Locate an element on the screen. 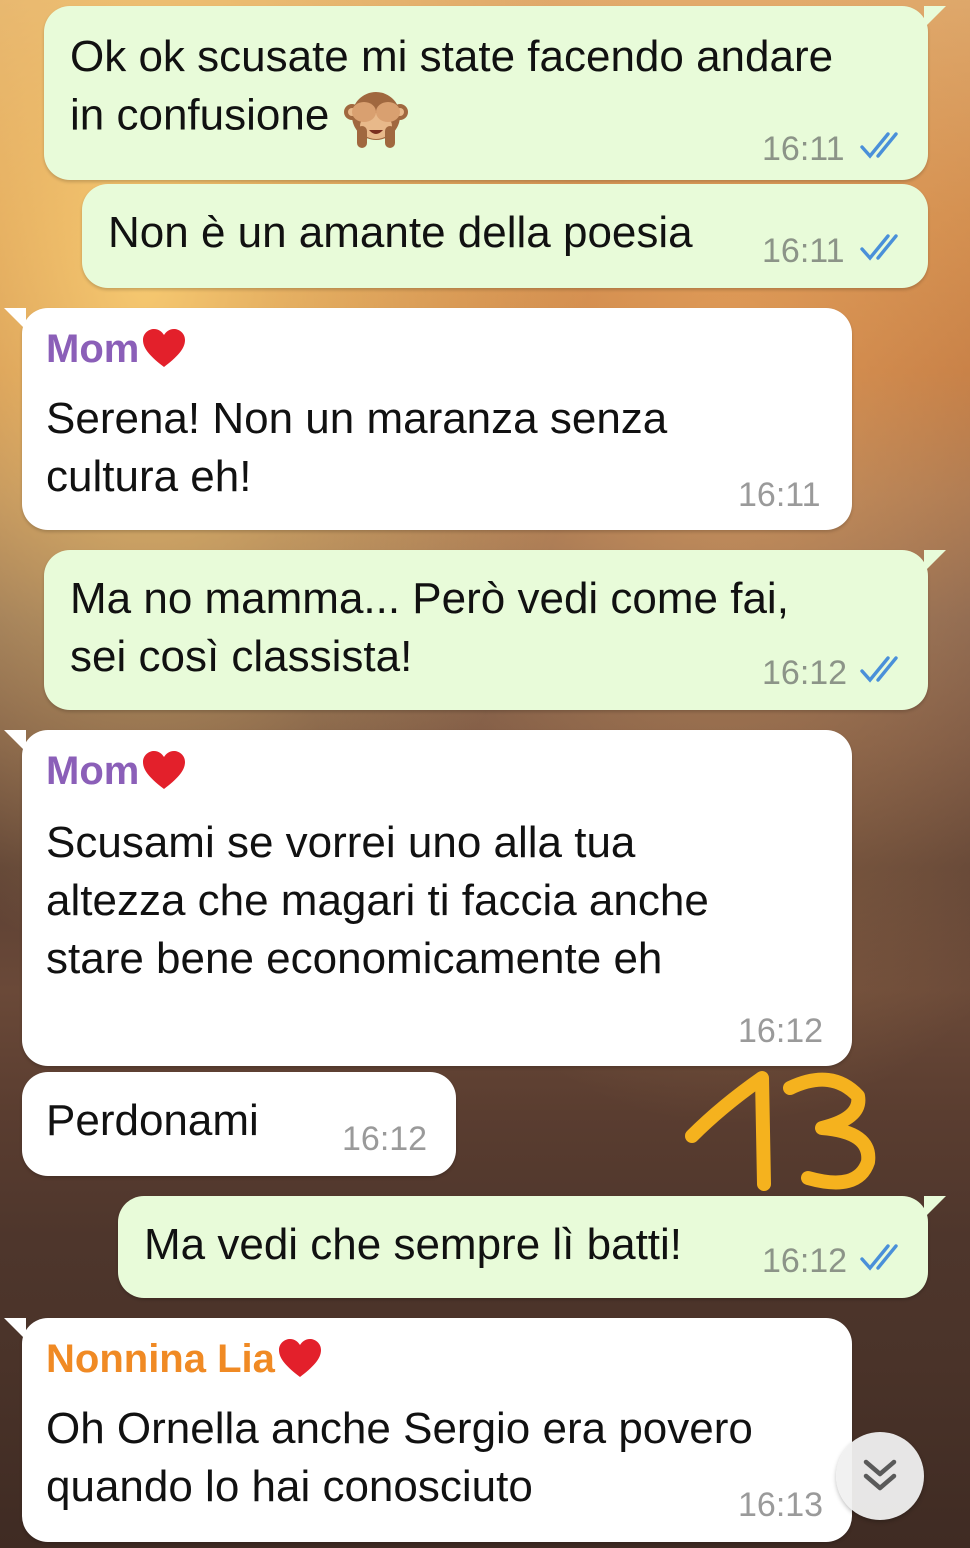 Image resolution: width=970 pixels, height=1548 pixels. message-bubble-incoming: Perdonami 16:12 is located at coordinates (239, 1124).